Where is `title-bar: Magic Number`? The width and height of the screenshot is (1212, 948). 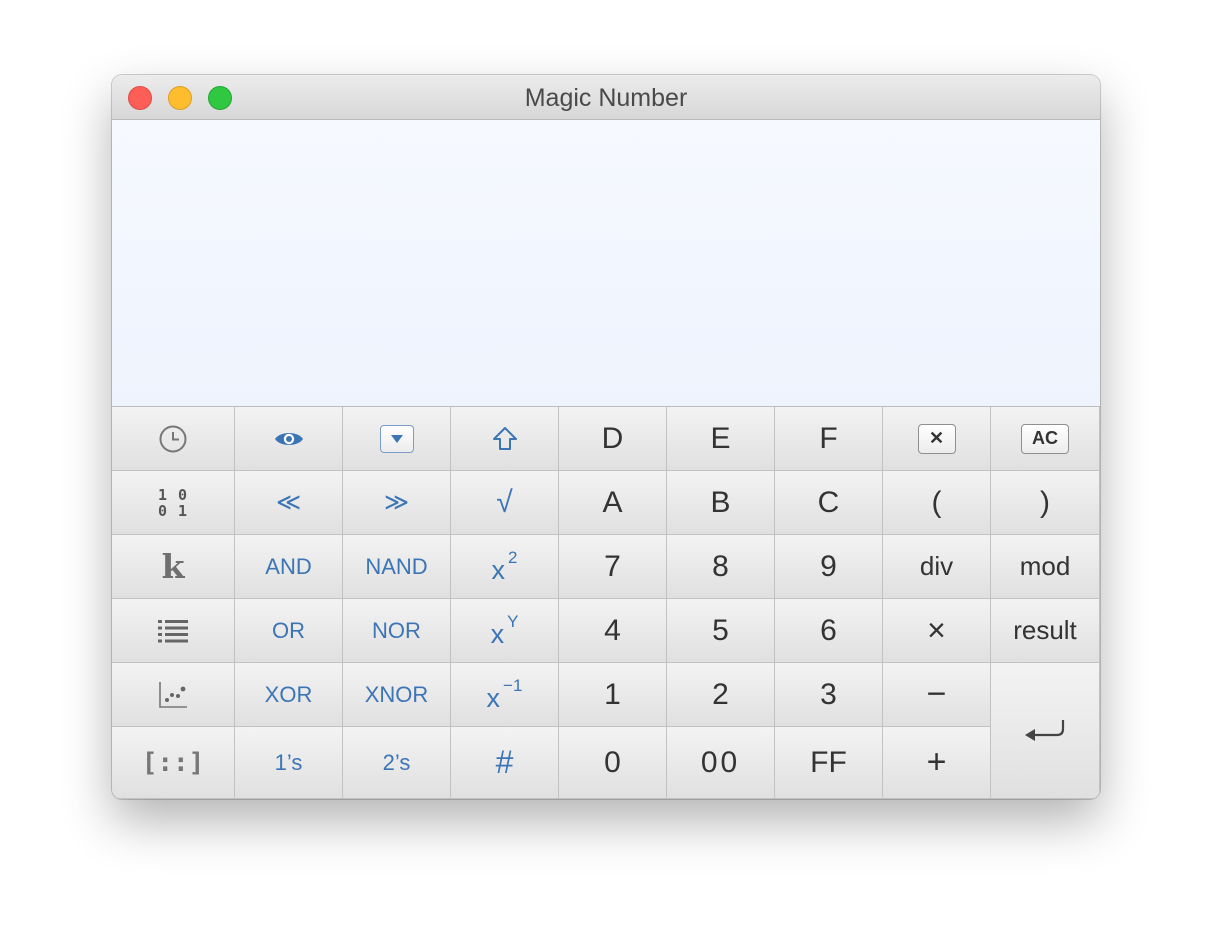 title-bar: Magic Number is located at coordinates (606, 97).